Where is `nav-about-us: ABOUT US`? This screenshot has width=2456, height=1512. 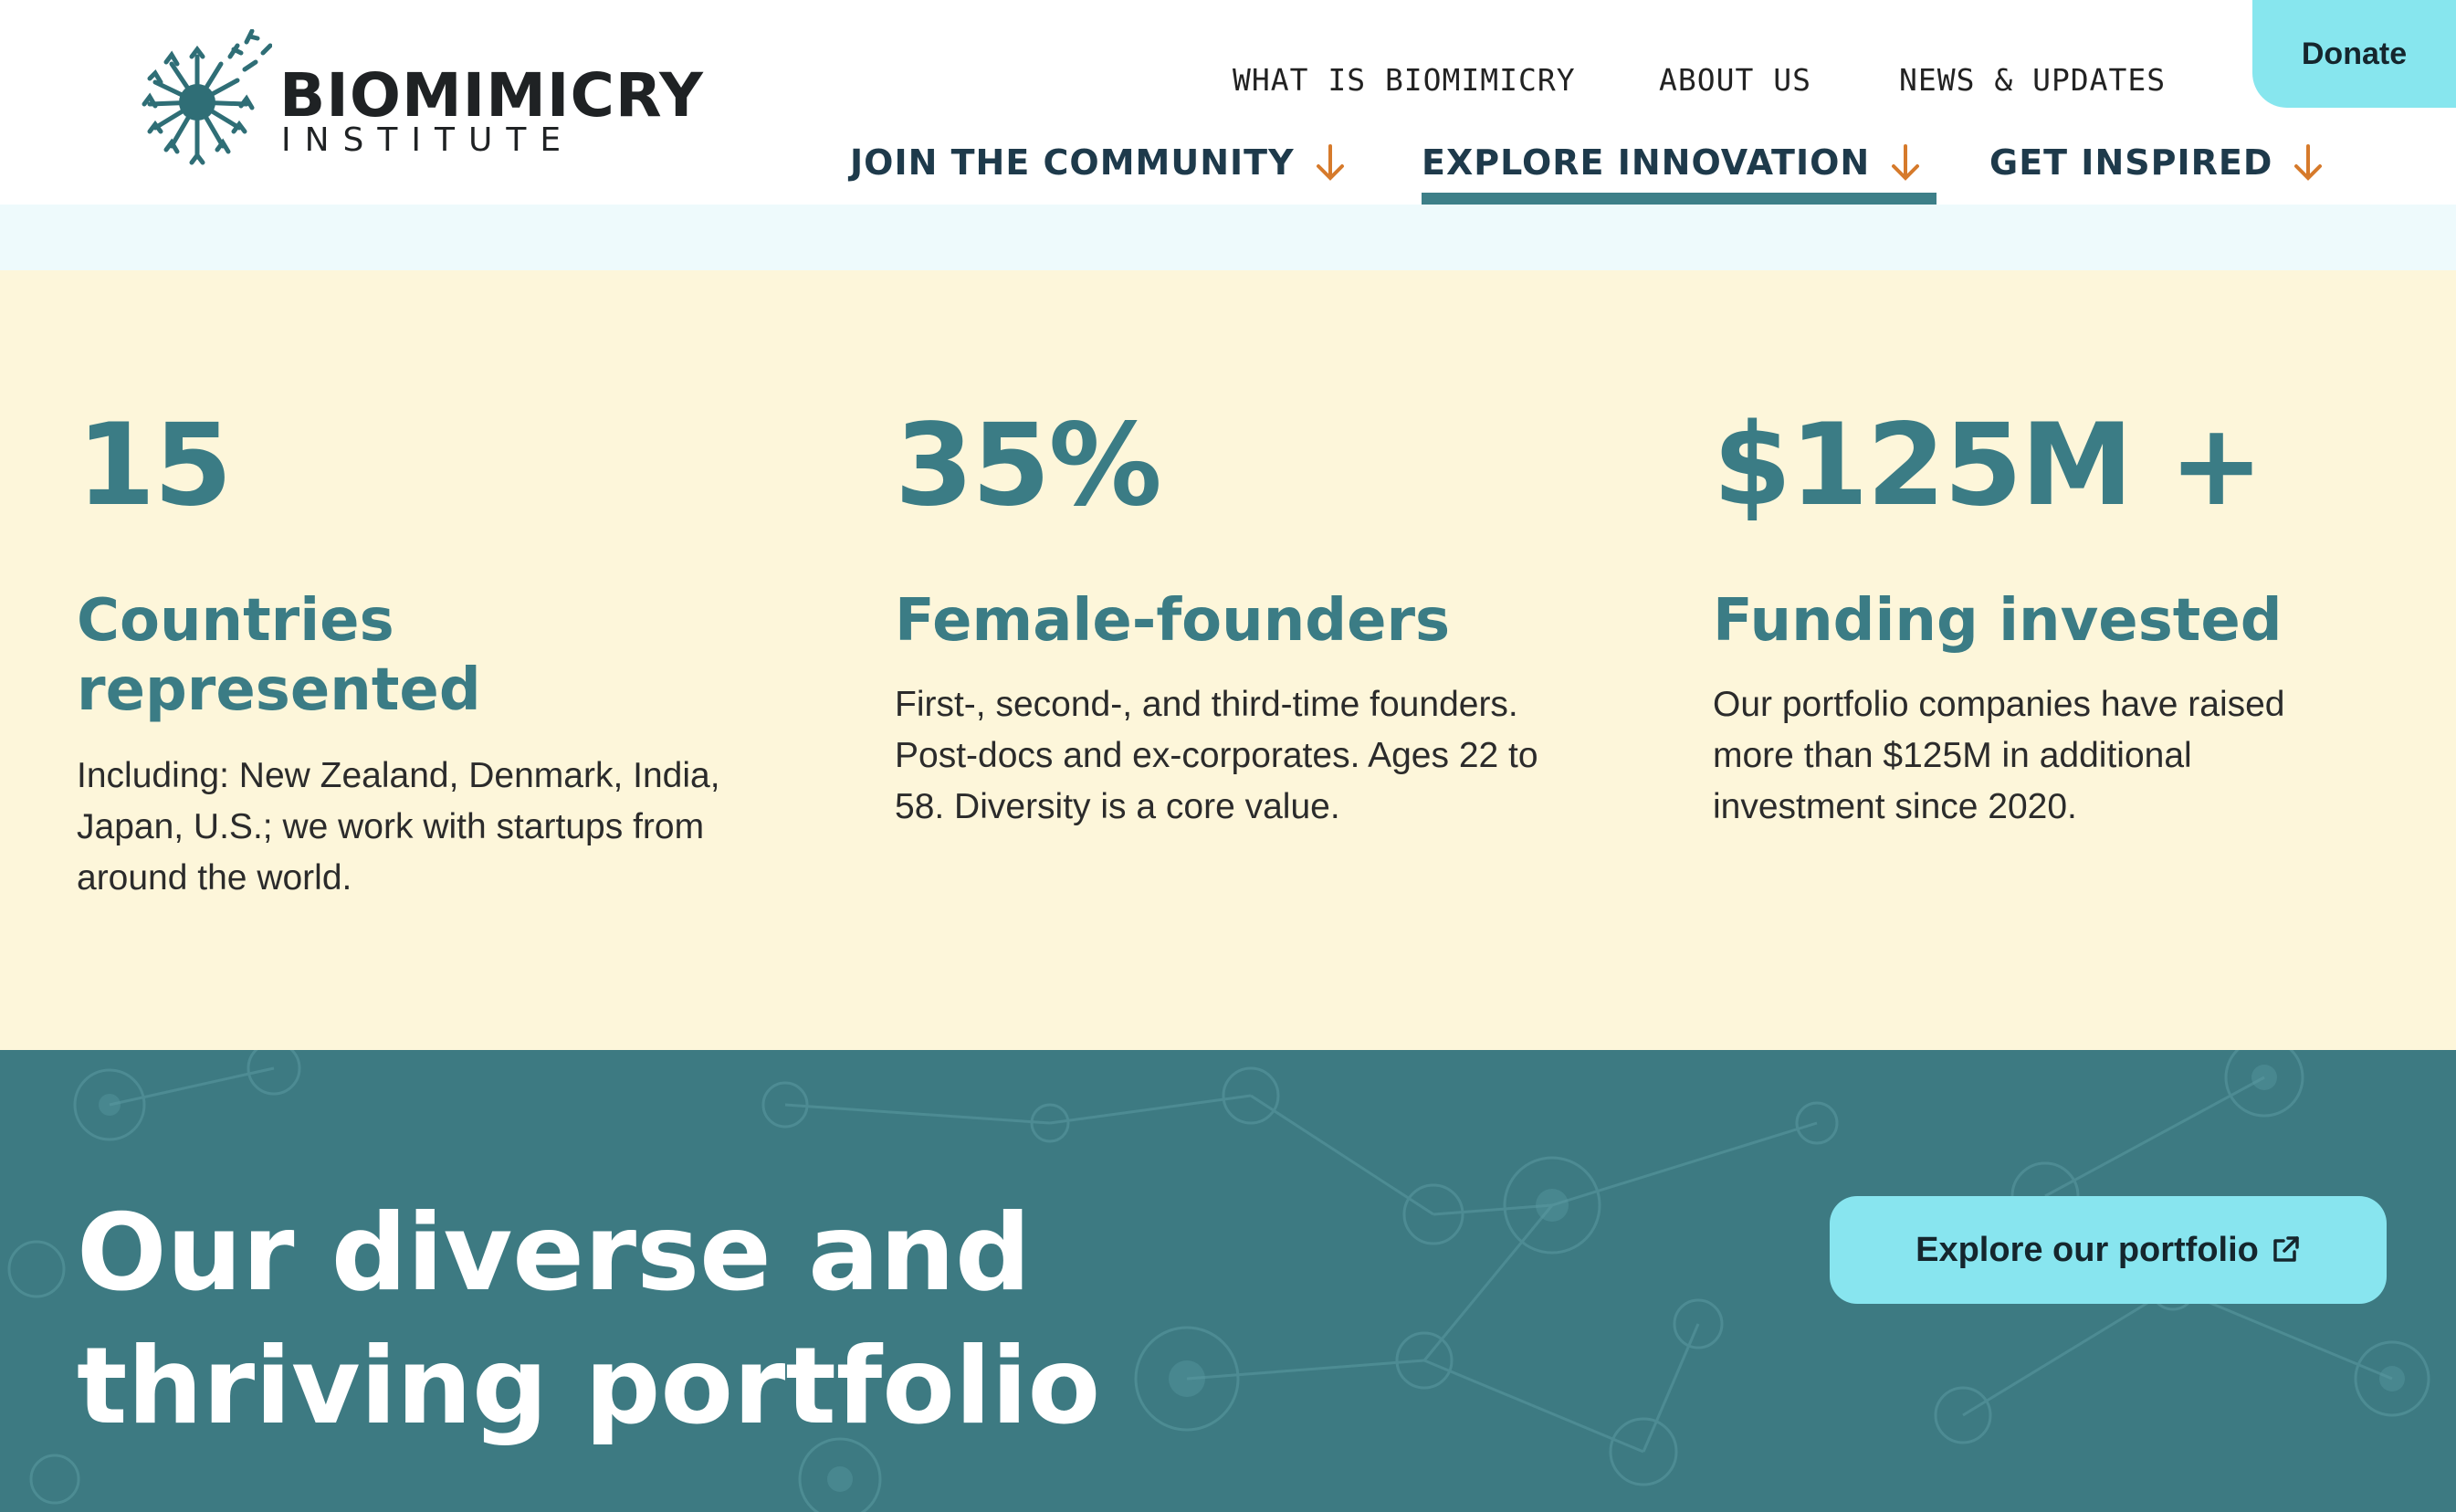 nav-about-us: ABOUT US is located at coordinates (1735, 80).